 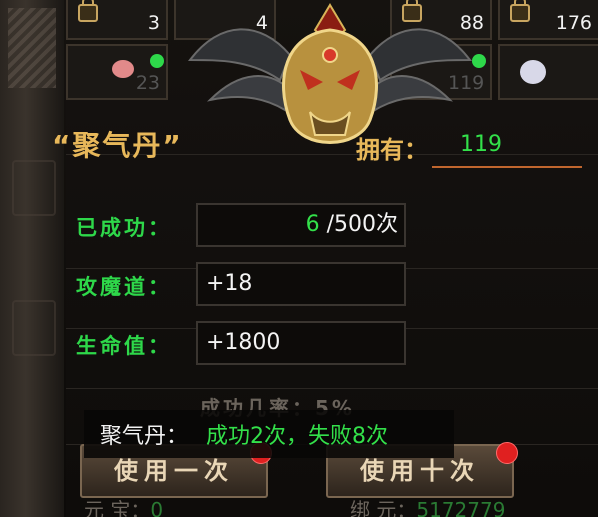 I want to click on success-label: 已成功：, so click(x=124, y=228).